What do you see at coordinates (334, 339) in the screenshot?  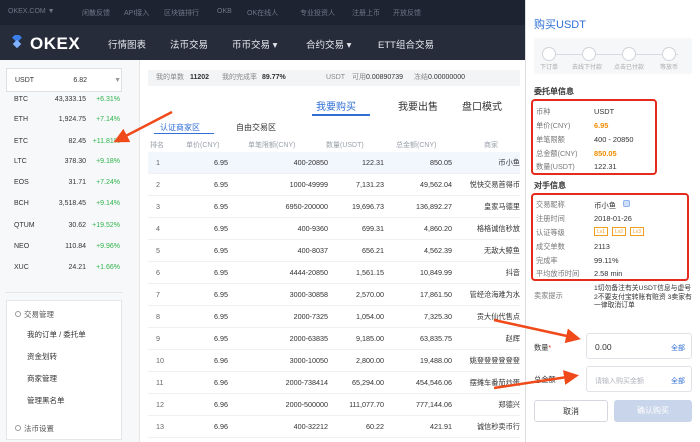 I see `table-row: 9 6.95 2000-63835 9,185.00 63,835.75 赵辉` at bounding box center [334, 339].